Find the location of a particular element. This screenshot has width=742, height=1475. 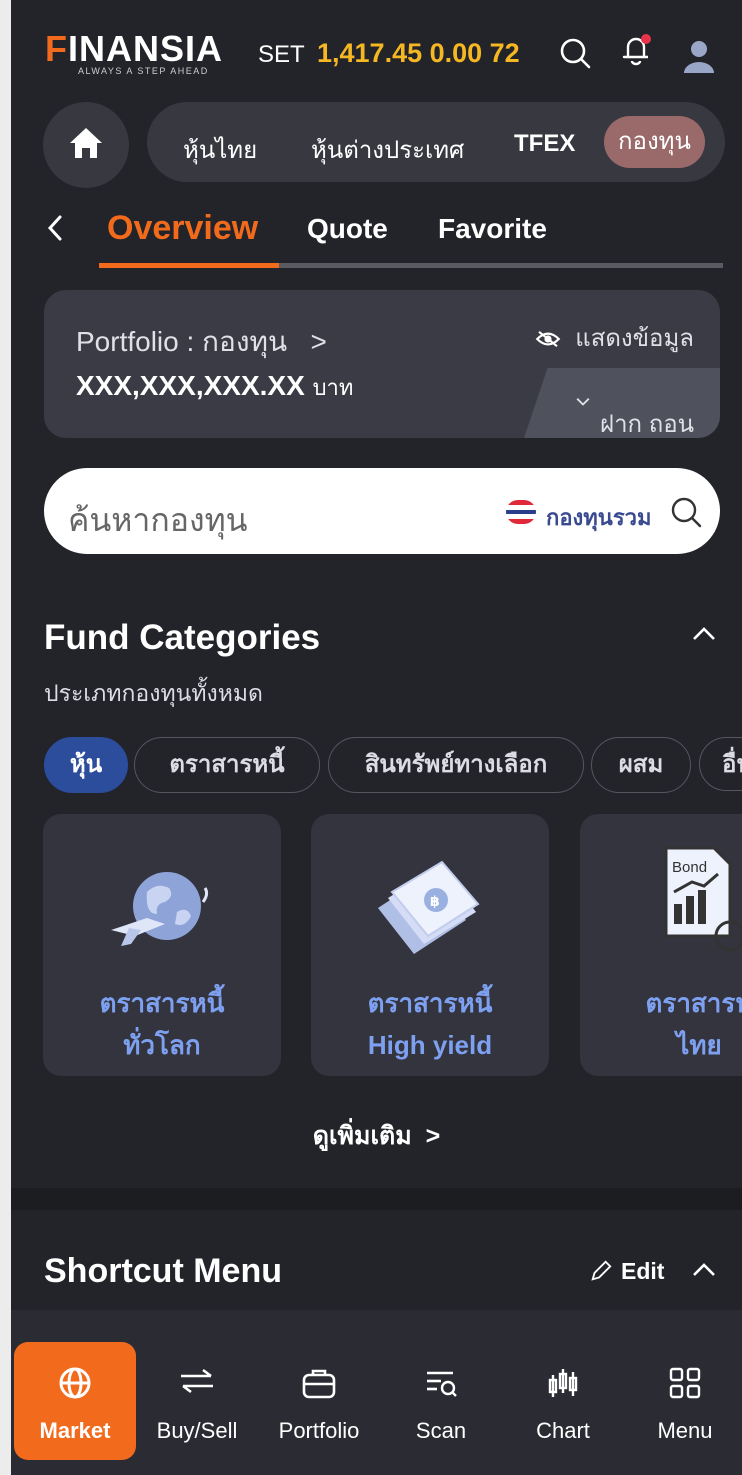

see-more-link: ดูเพิ่มเติม > is located at coordinates (376, 1136).